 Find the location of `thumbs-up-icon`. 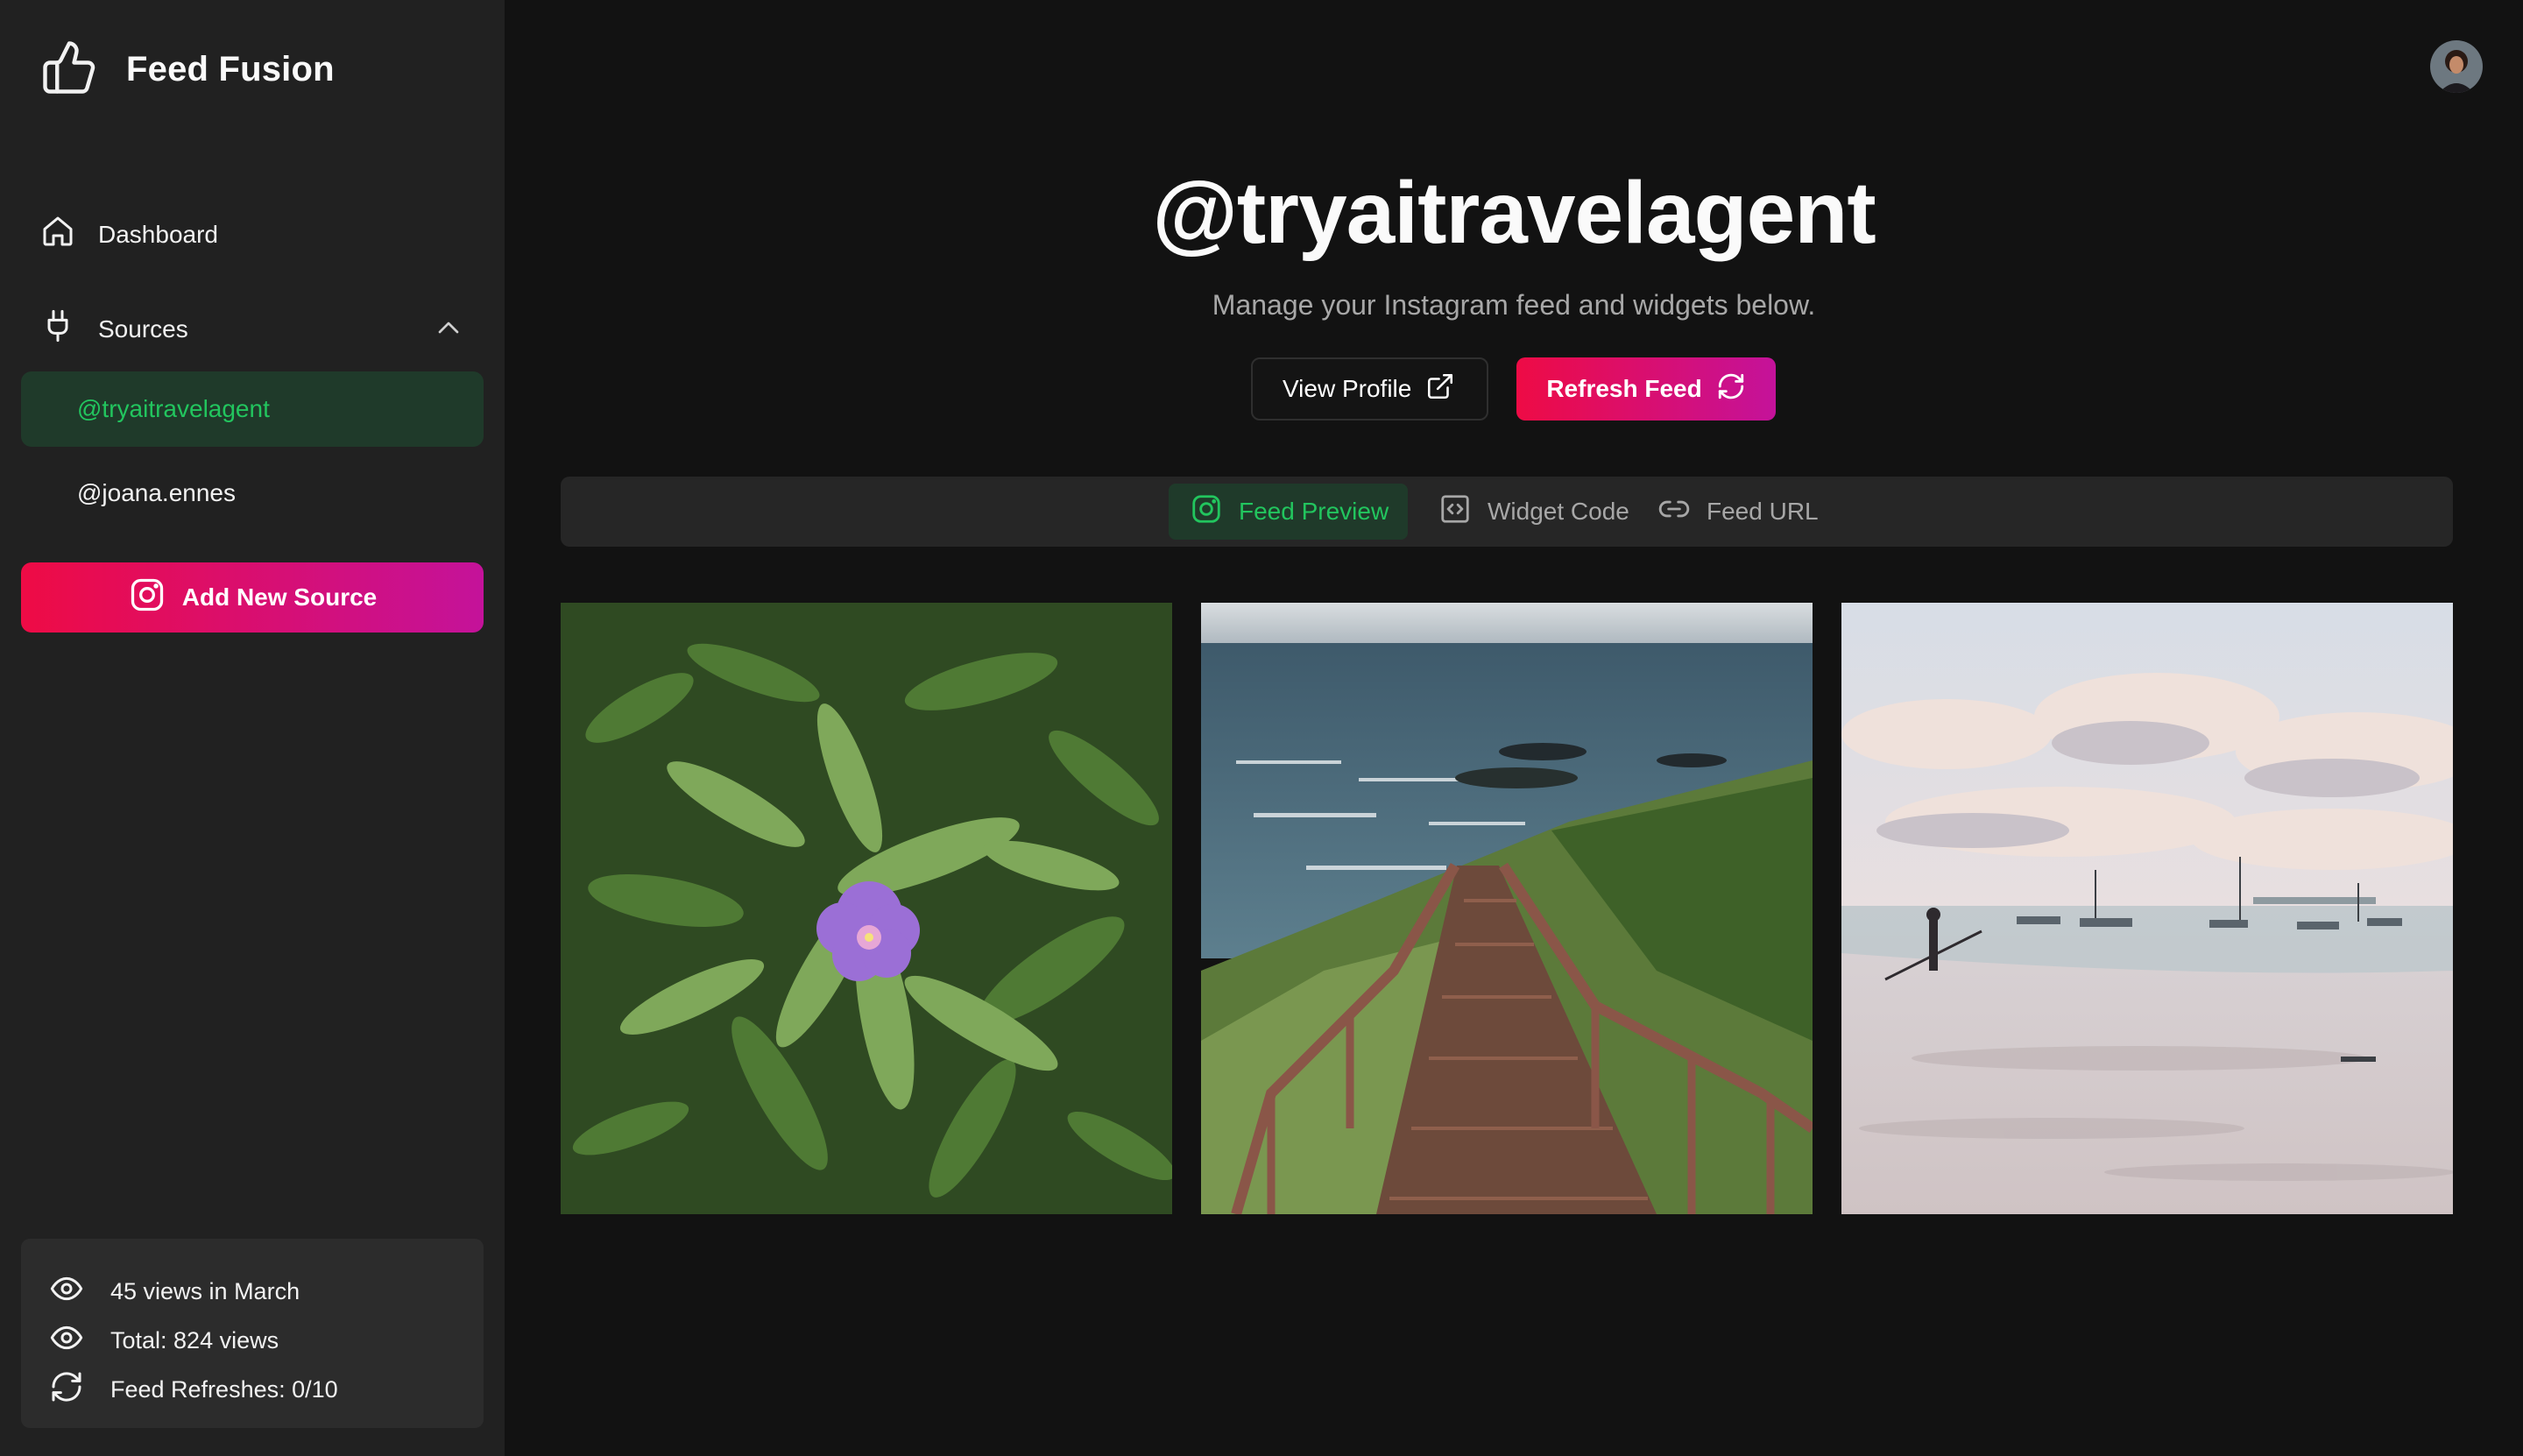

thumbs-up-icon is located at coordinates (69, 70).